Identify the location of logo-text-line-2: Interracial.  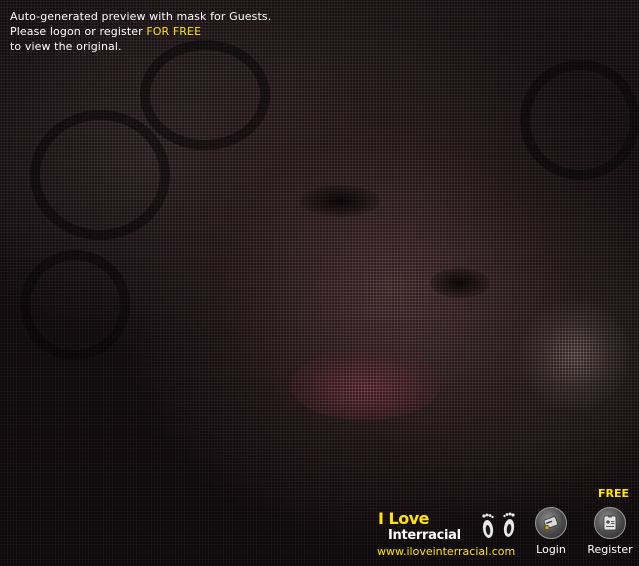
(424, 535).